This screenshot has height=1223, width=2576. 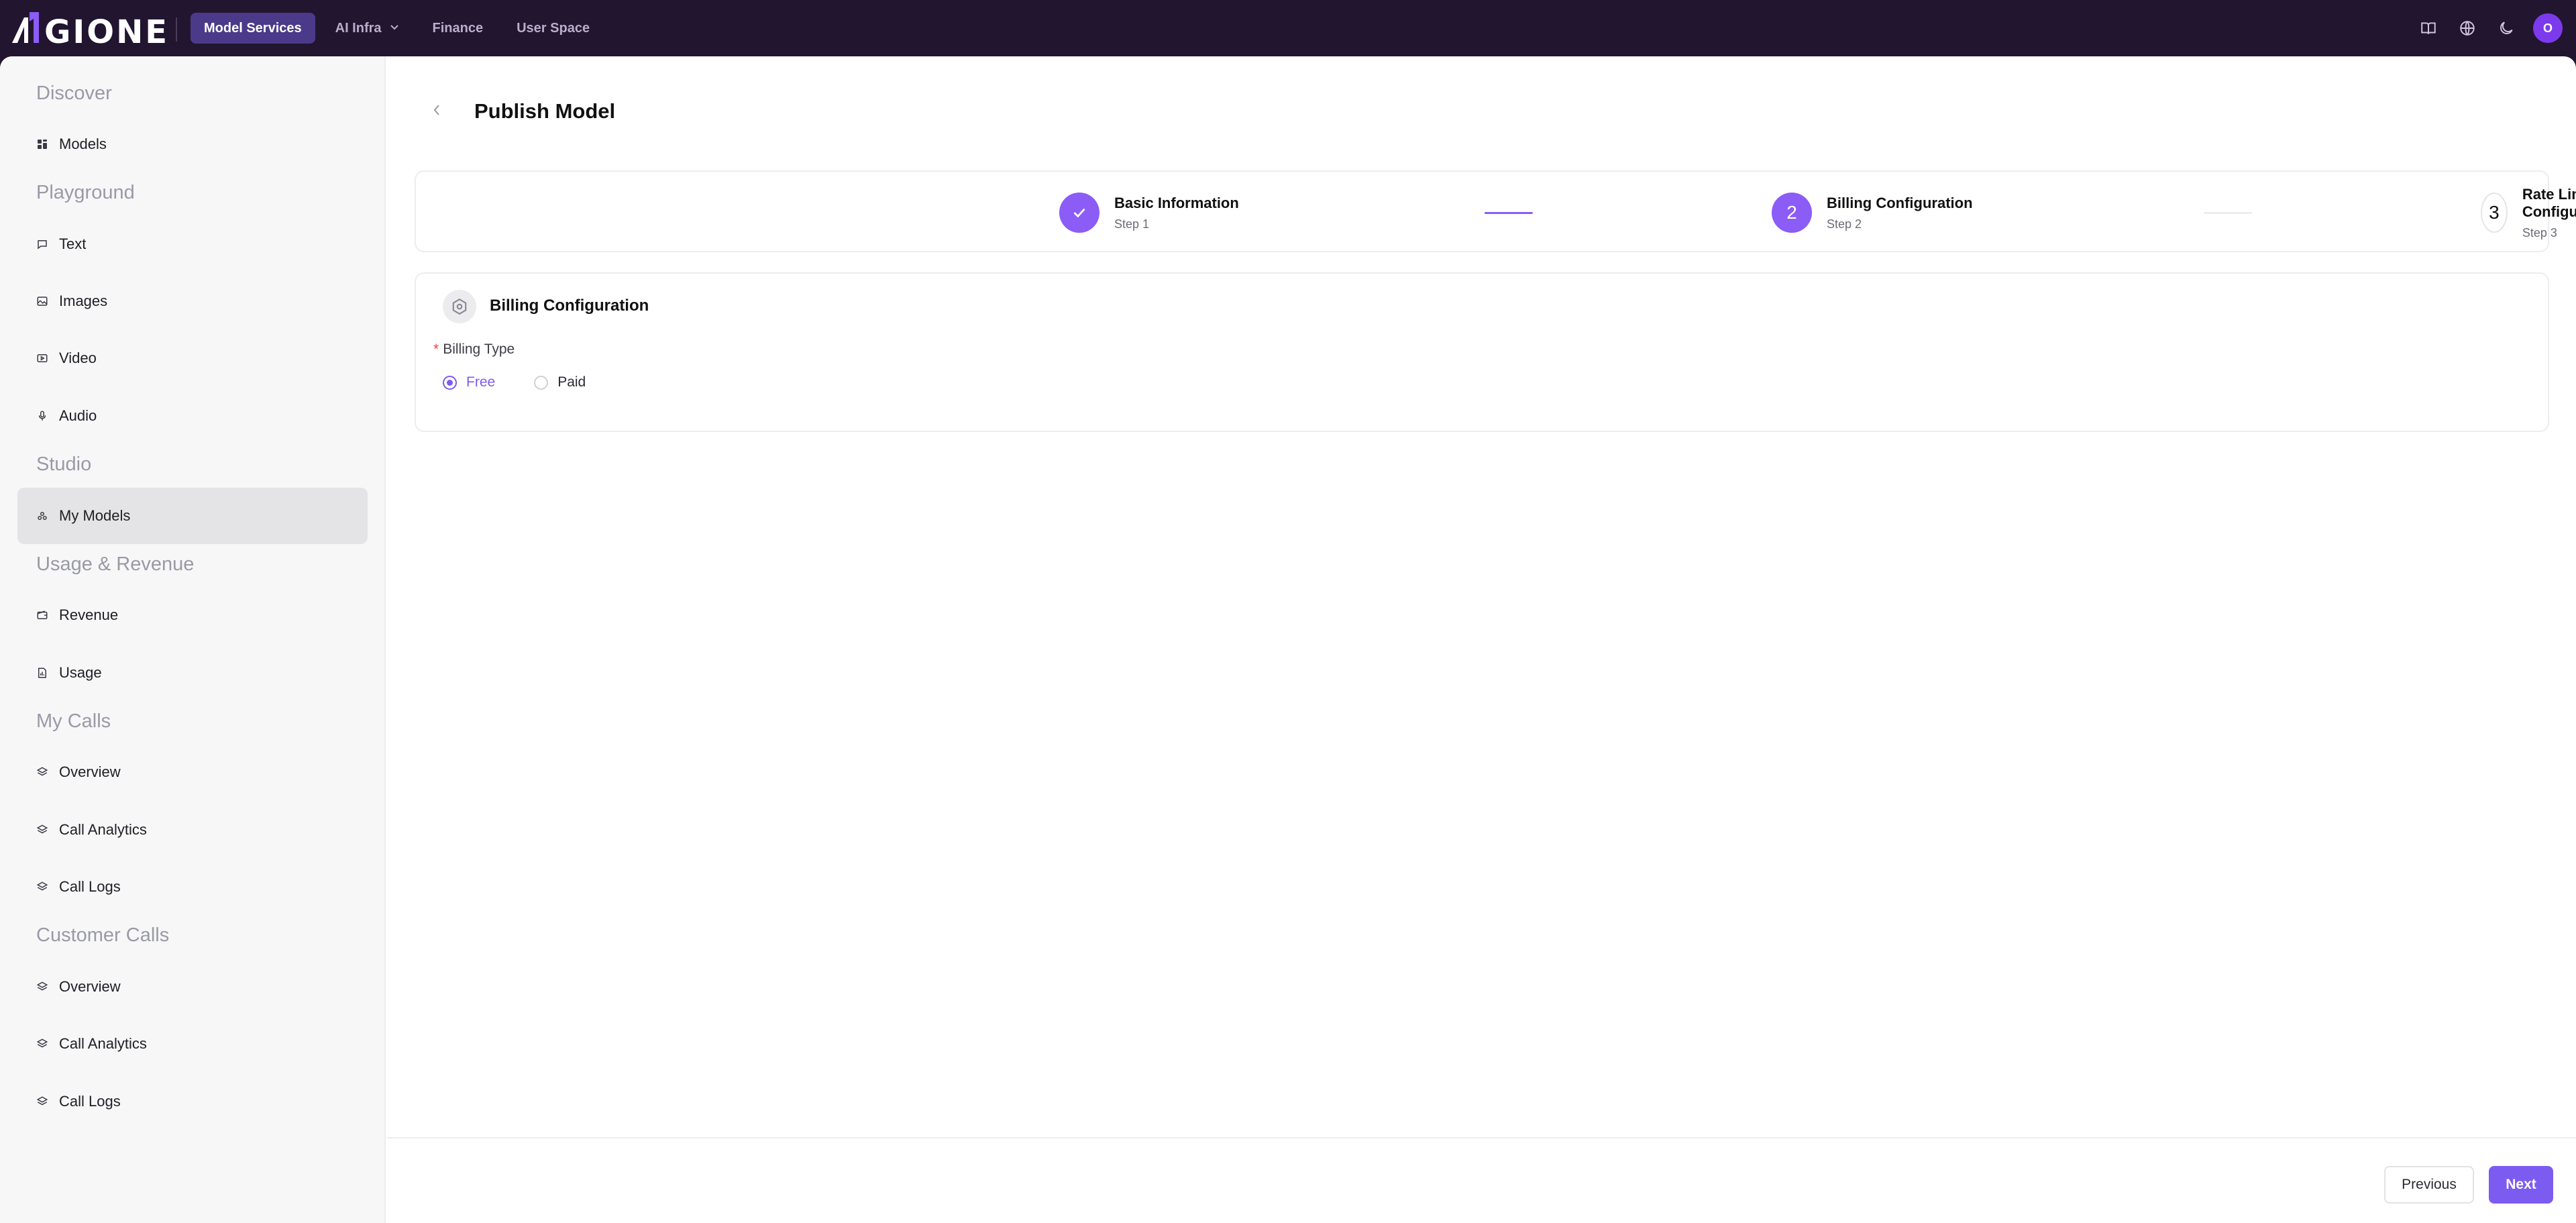 What do you see at coordinates (42, 244) in the screenshot?
I see `chat-bubble-icon` at bounding box center [42, 244].